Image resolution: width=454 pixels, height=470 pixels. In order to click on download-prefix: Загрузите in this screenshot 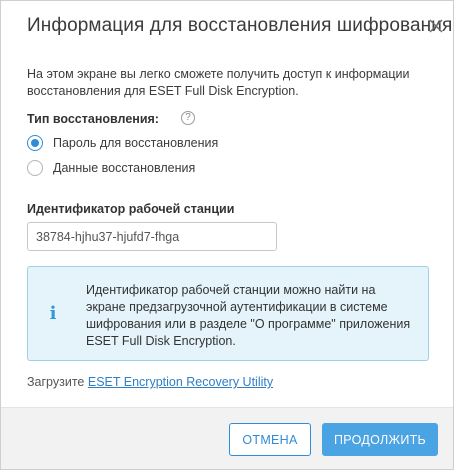, I will do `click(56, 382)`.